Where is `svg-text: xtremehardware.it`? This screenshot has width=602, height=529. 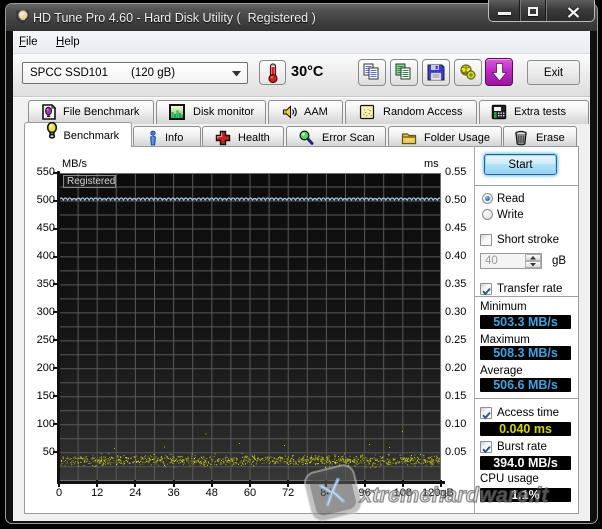 svg-text: xtremehardware.it is located at coordinates (454, 495).